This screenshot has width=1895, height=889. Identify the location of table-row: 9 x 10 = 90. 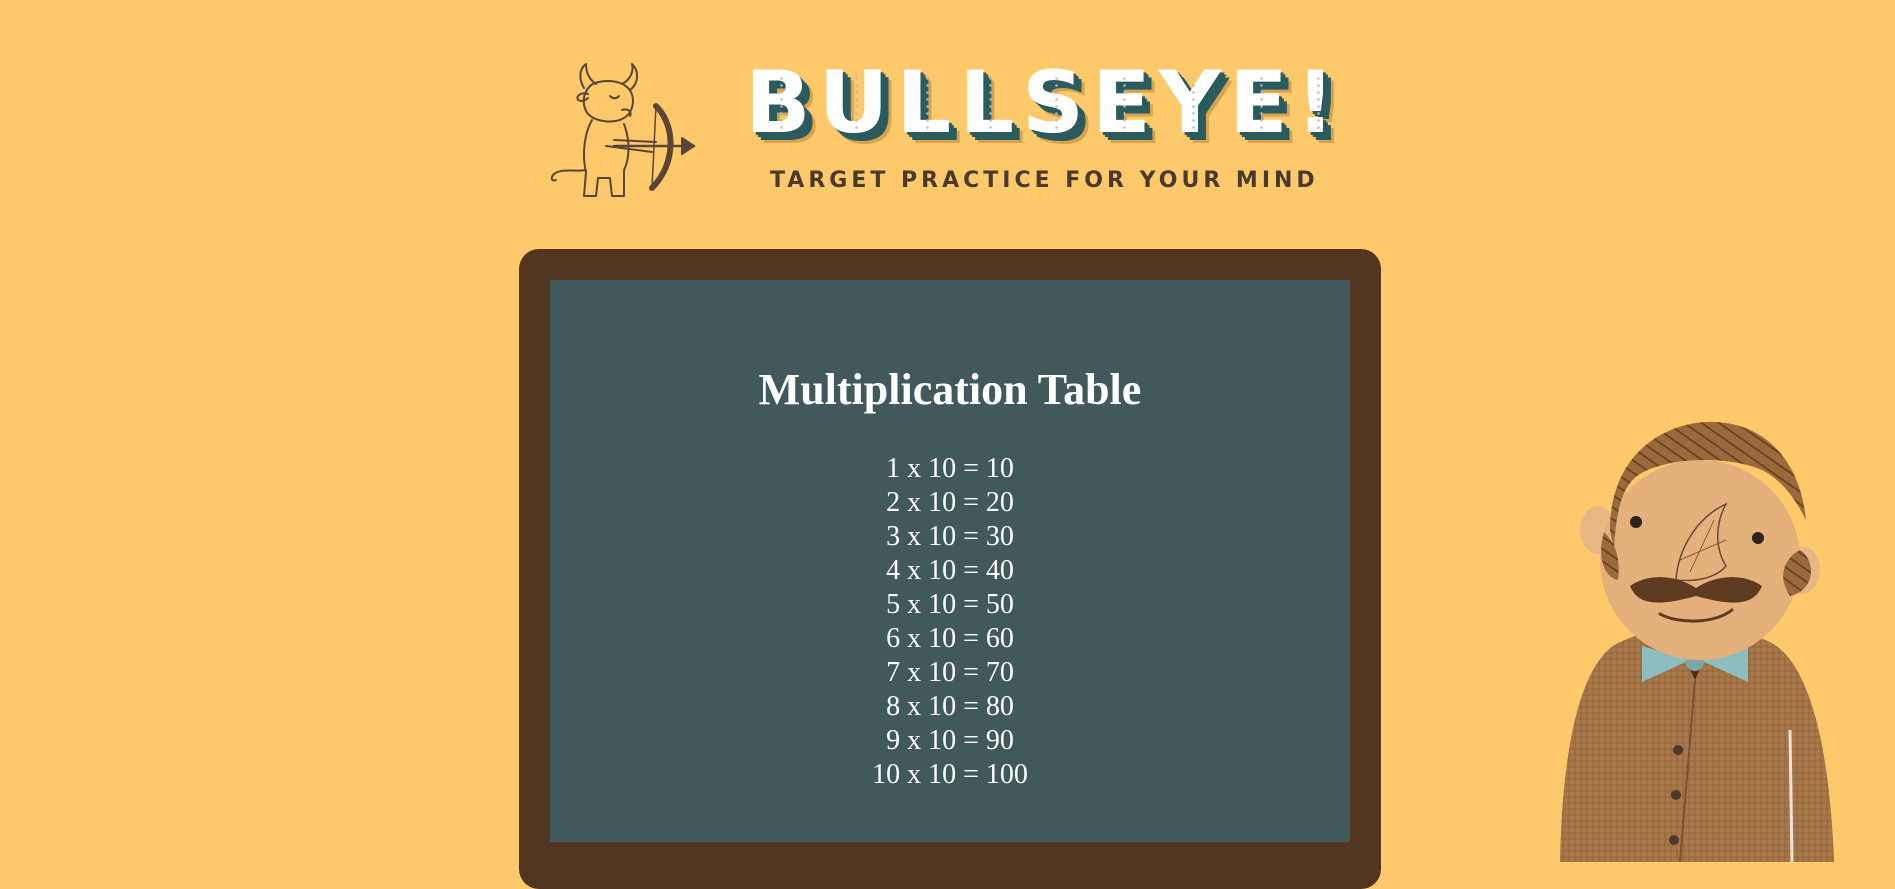
(950, 741).